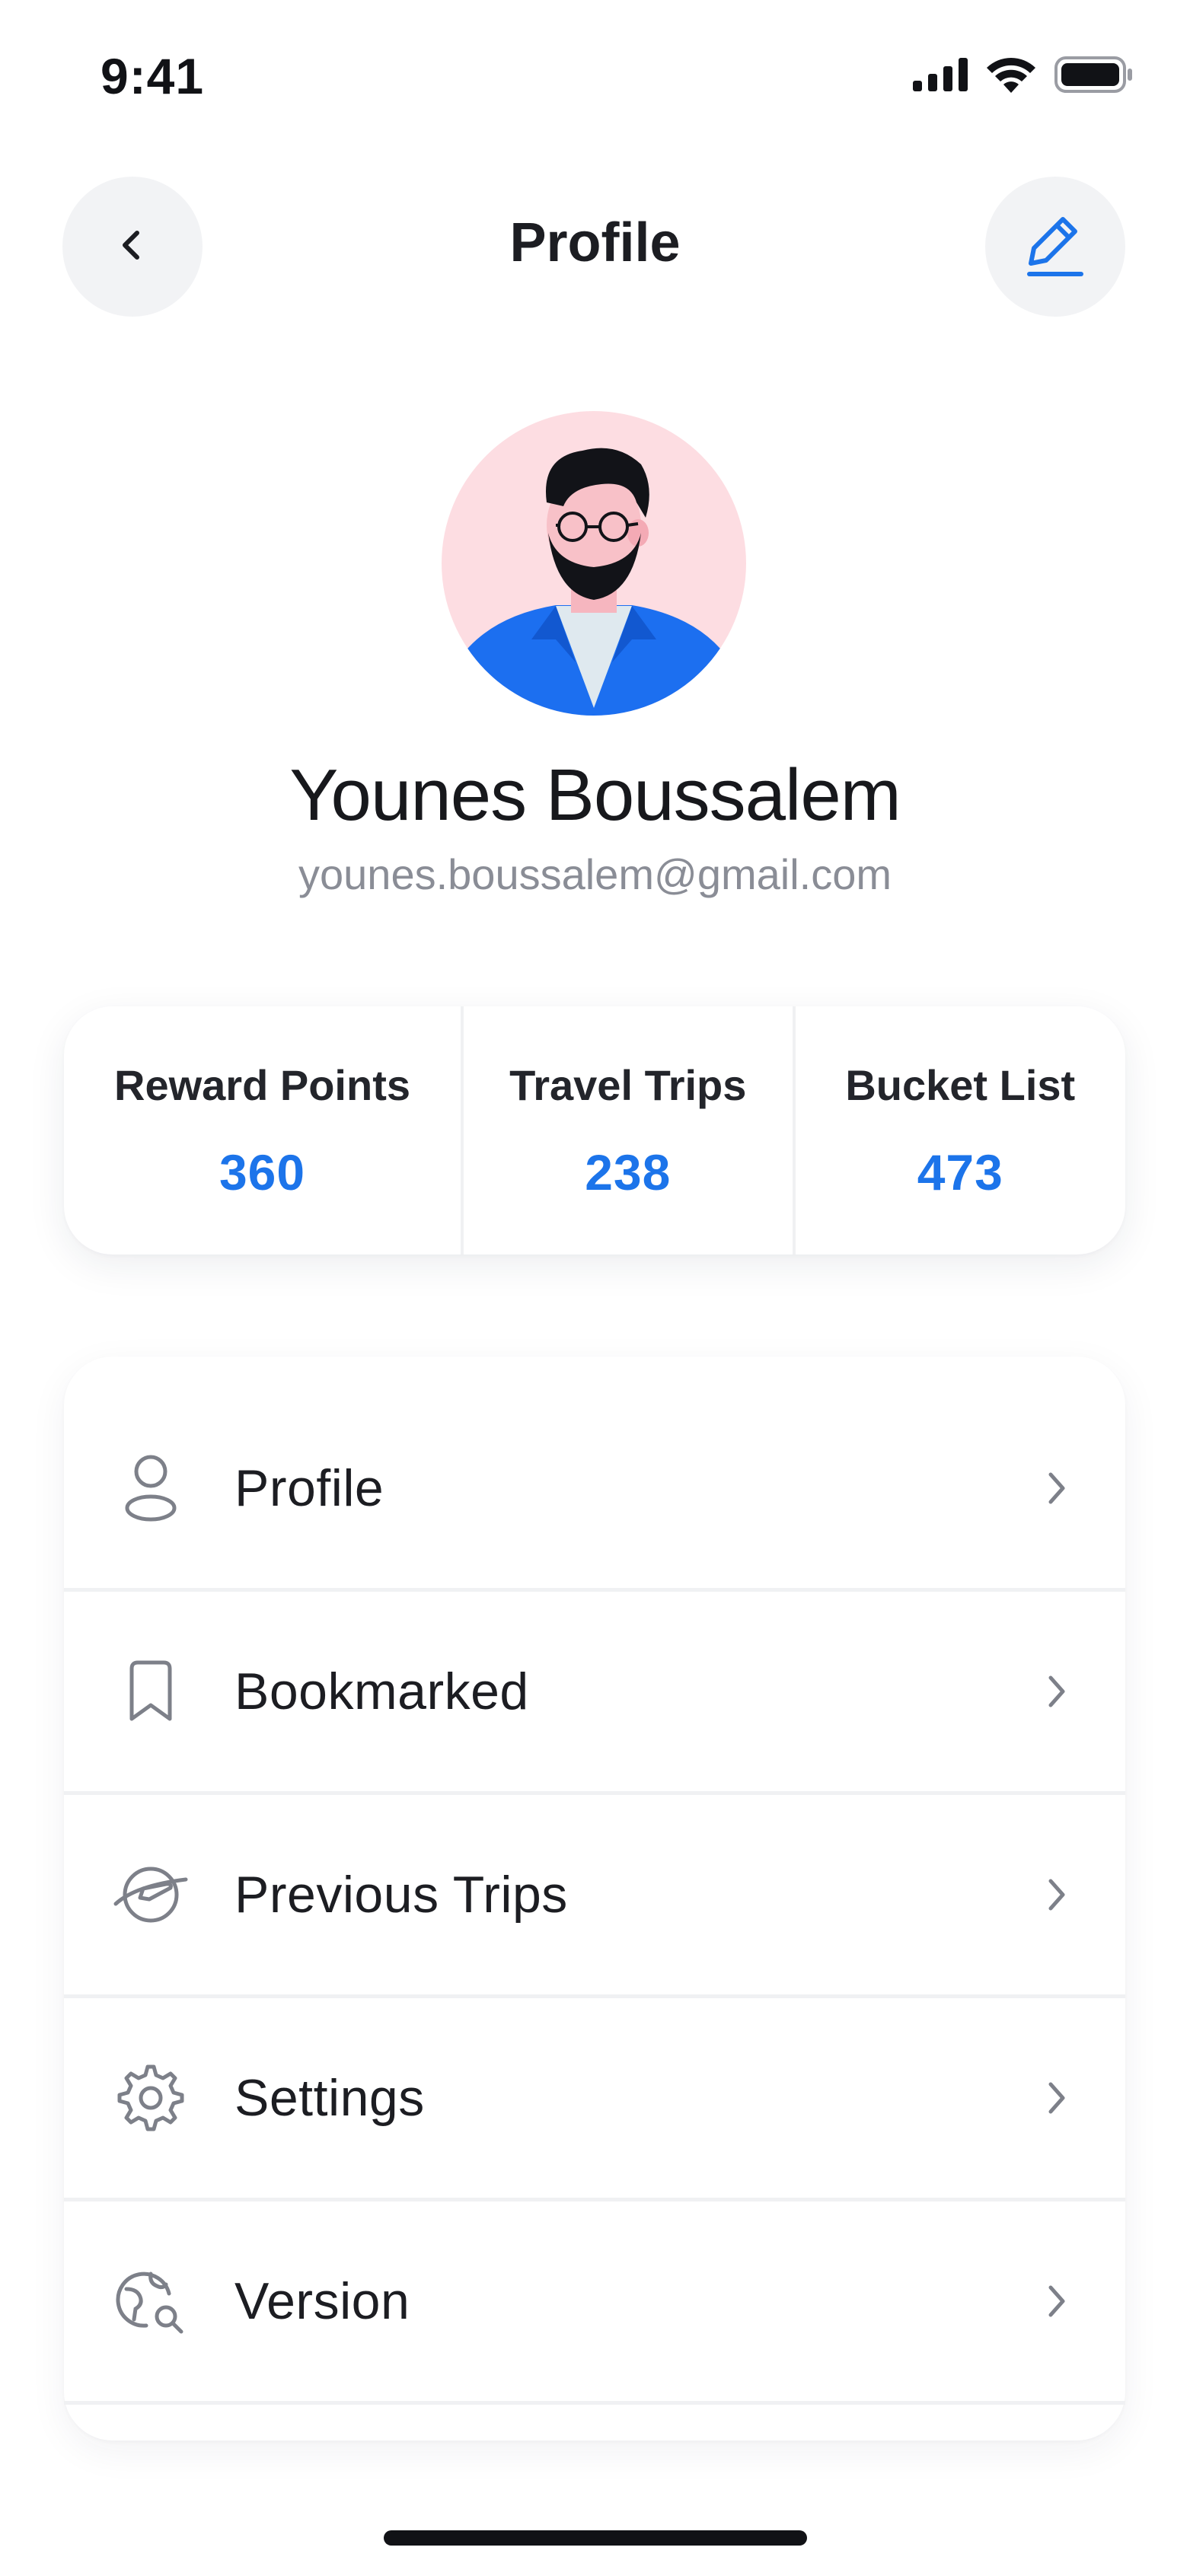  Describe the element at coordinates (960, 1171) in the screenshot. I see `stat-value: 473` at that location.